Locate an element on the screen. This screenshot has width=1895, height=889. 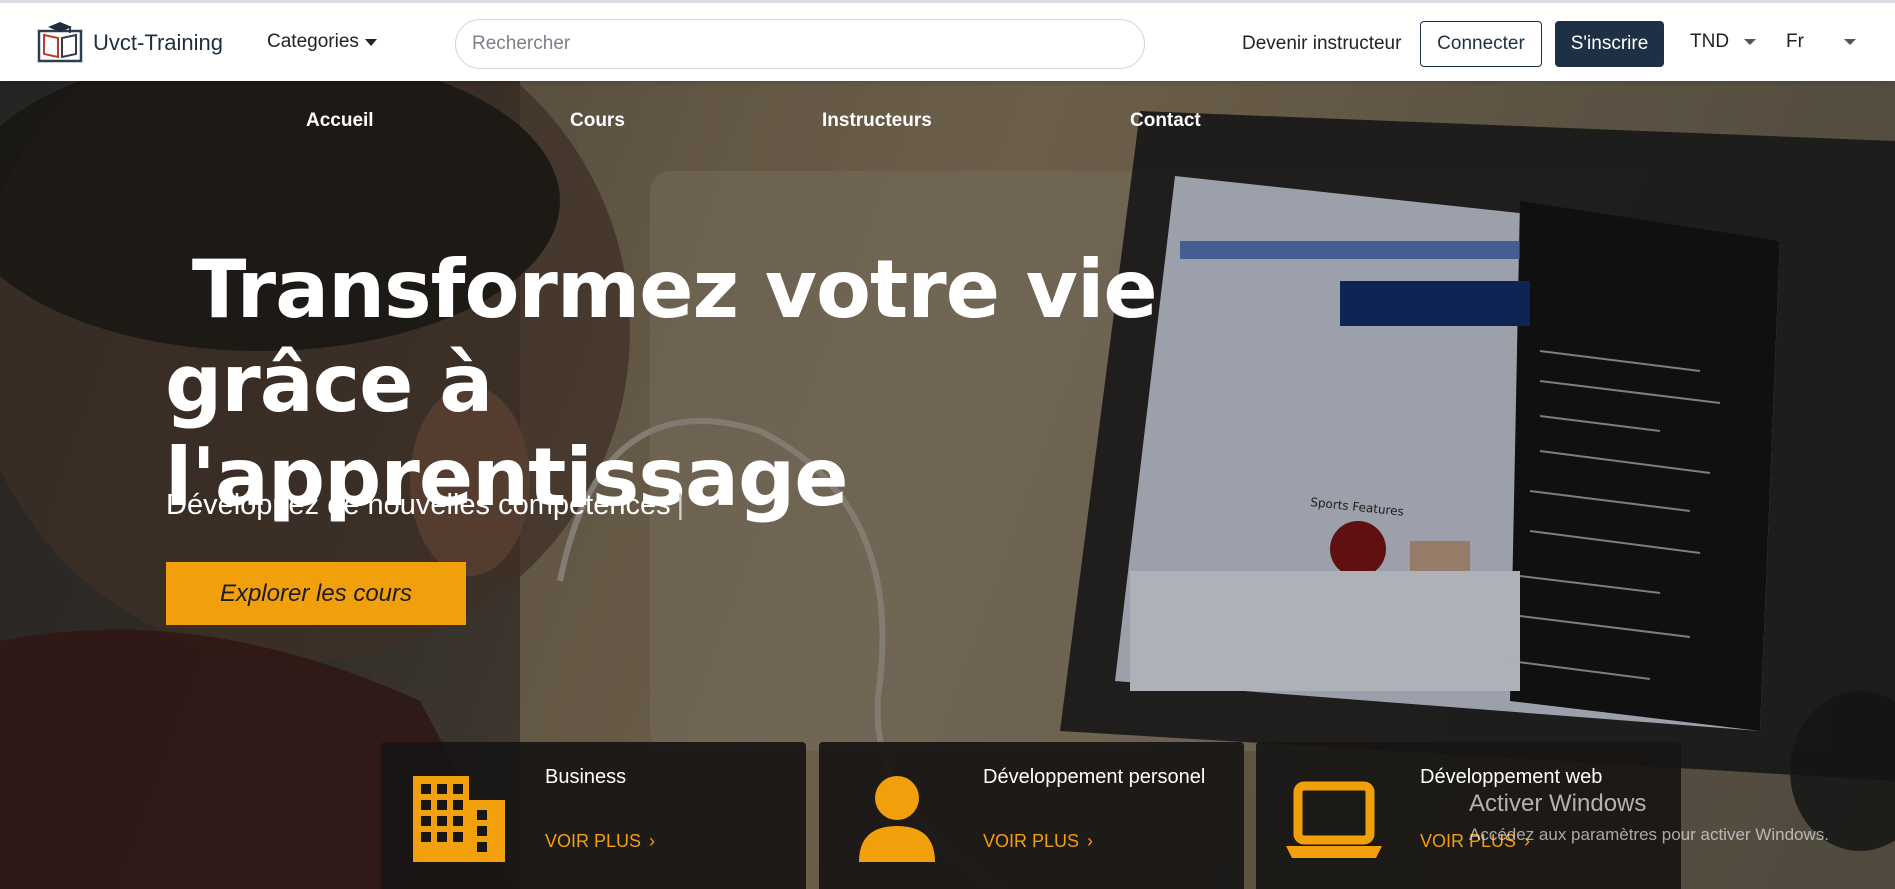
typing-cursor: | is located at coordinates (680, 505).